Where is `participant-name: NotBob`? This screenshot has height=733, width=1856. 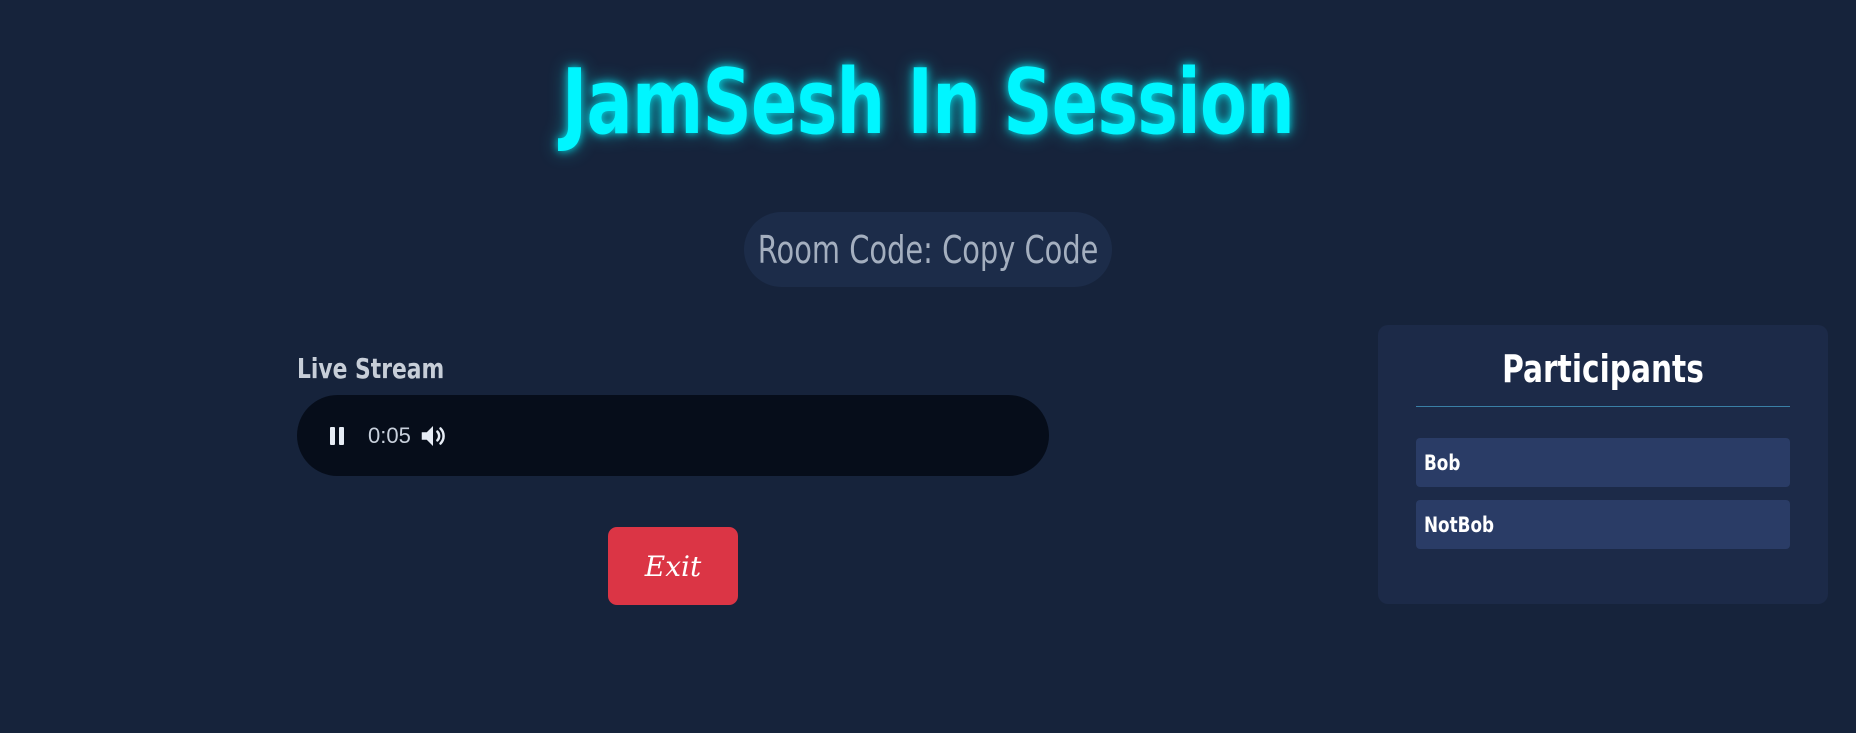
participant-name: NotBob is located at coordinates (1459, 524).